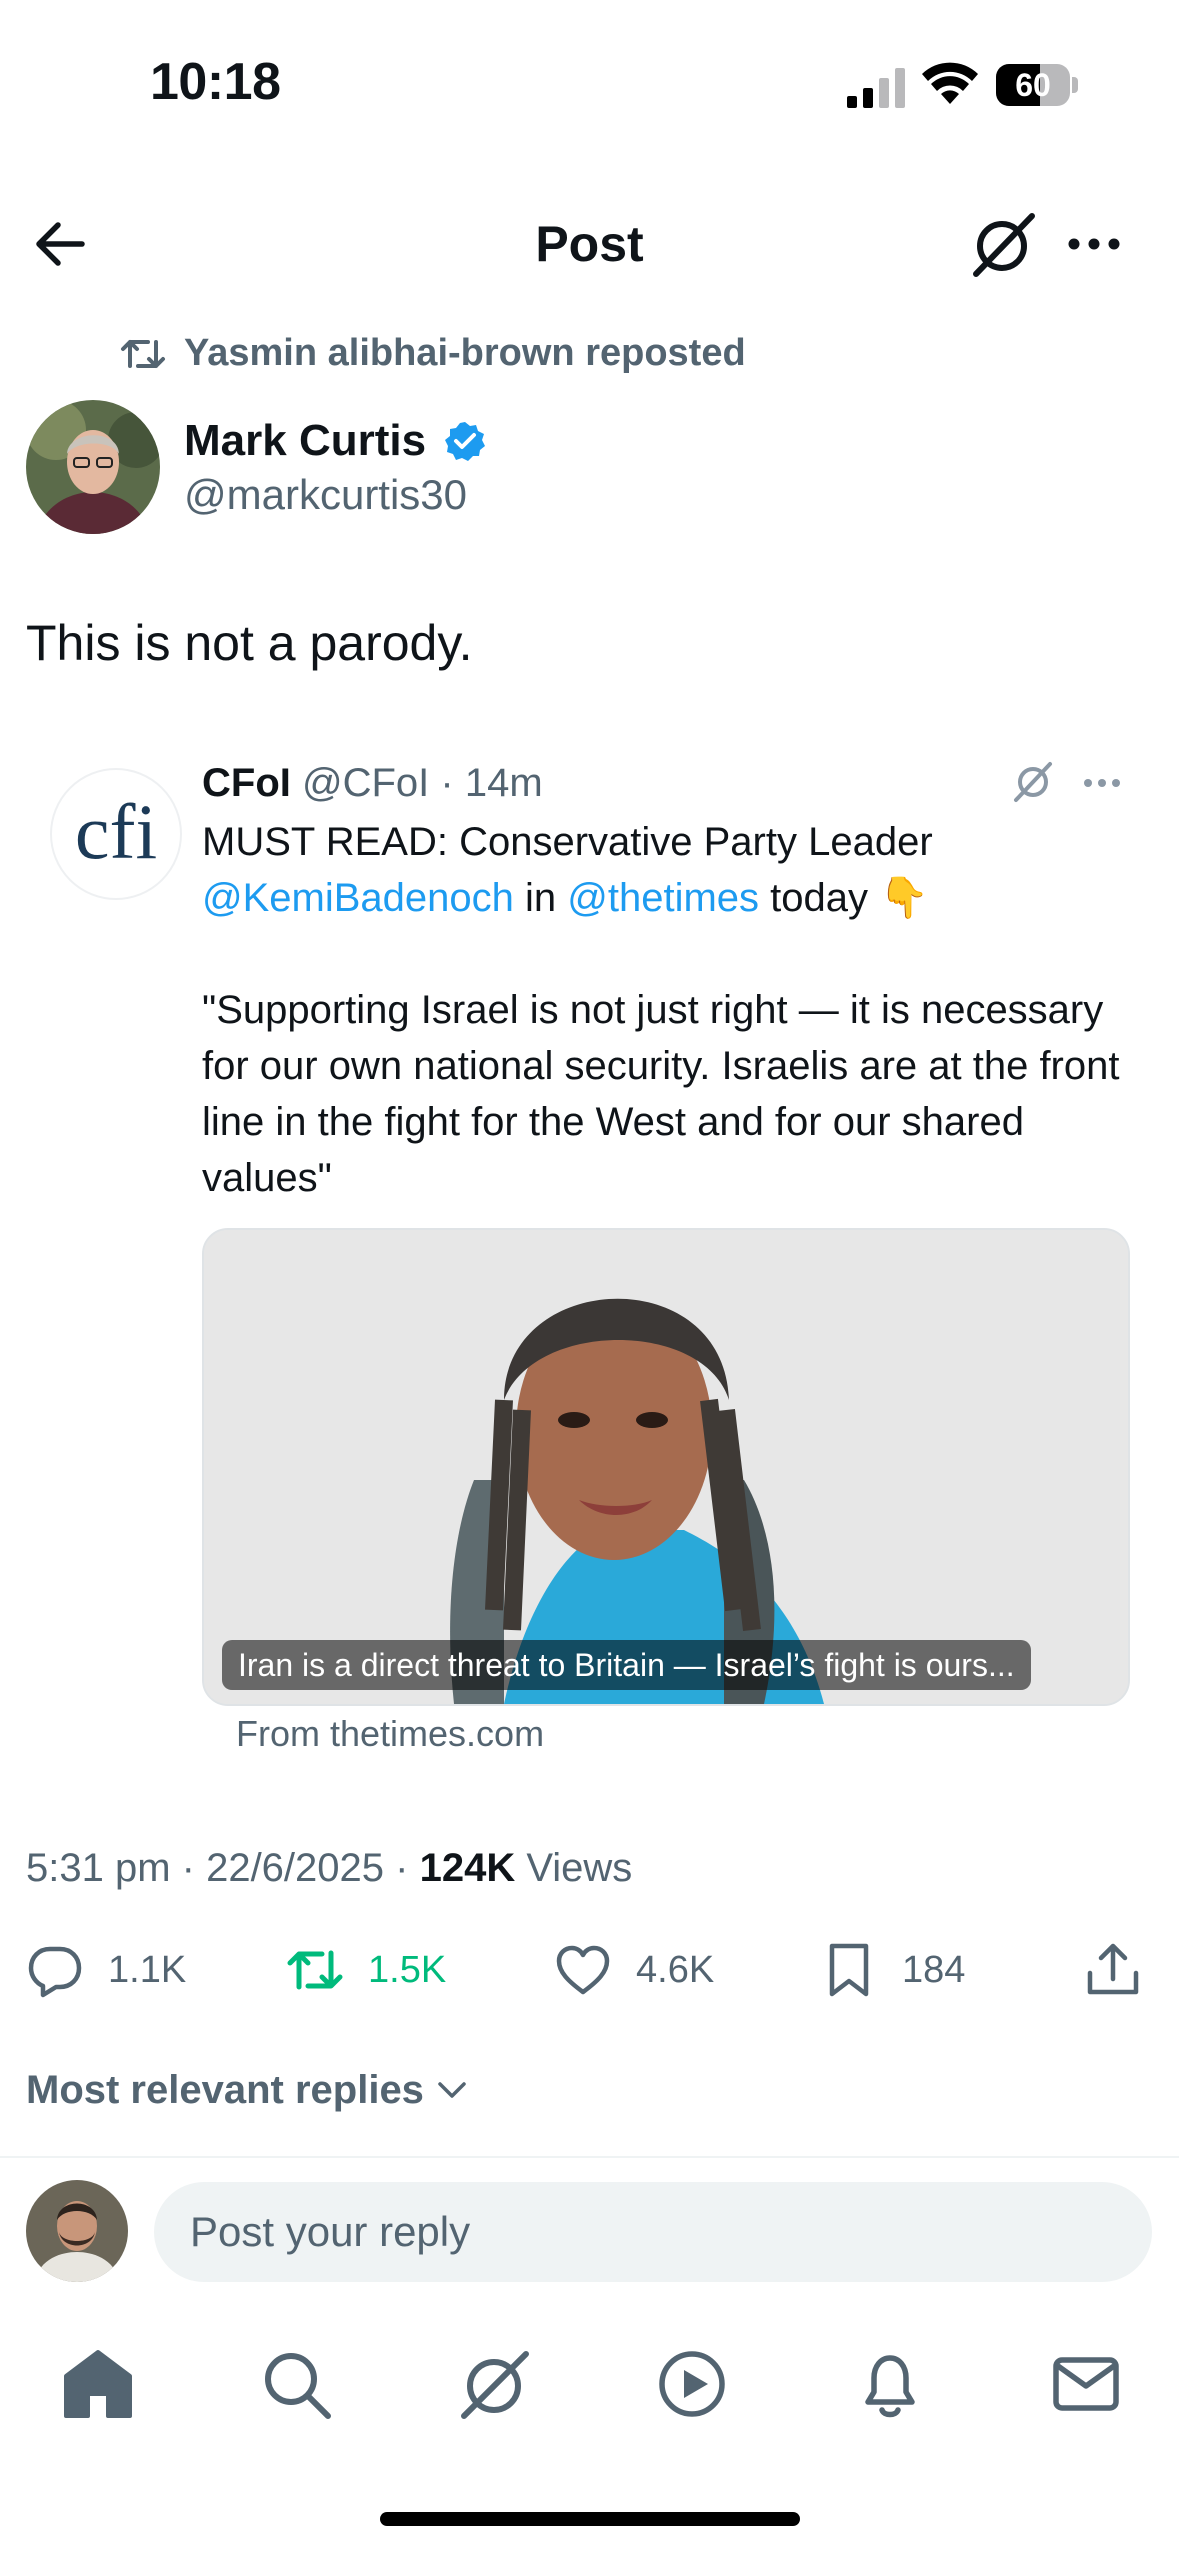 The height and width of the screenshot is (2556, 1179). Describe the element at coordinates (358, 898) in the screenshot. I see `mention-link: @KemiBadenoch` at that location.